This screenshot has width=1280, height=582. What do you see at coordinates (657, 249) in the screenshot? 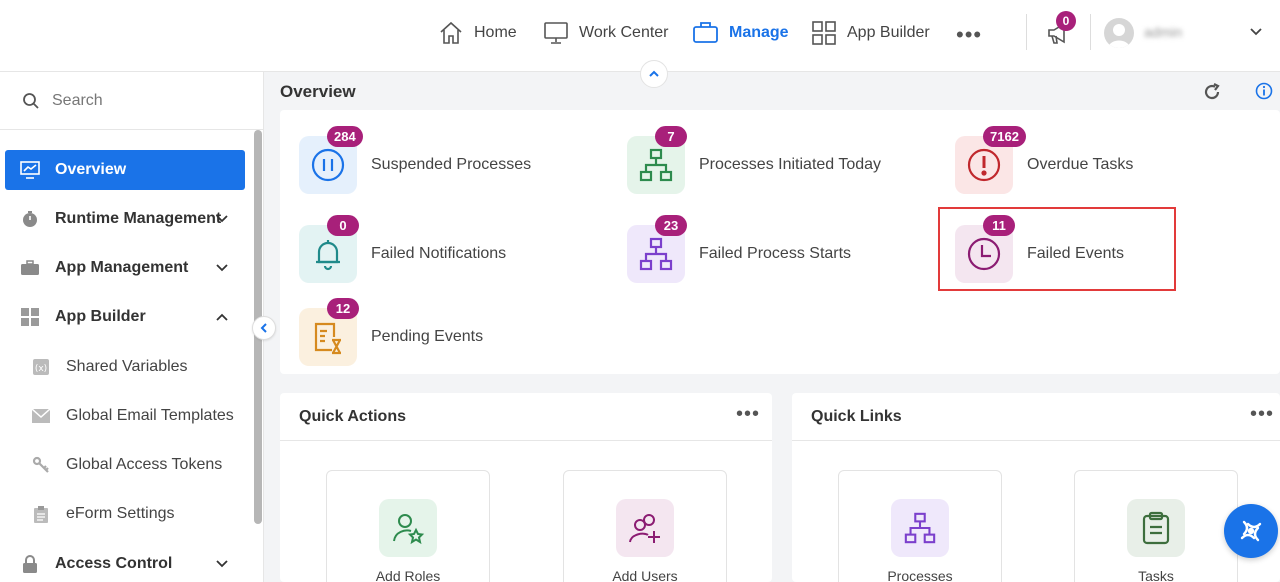
I see `hierarchy-icon: 23` at bounding box center [657, 249].